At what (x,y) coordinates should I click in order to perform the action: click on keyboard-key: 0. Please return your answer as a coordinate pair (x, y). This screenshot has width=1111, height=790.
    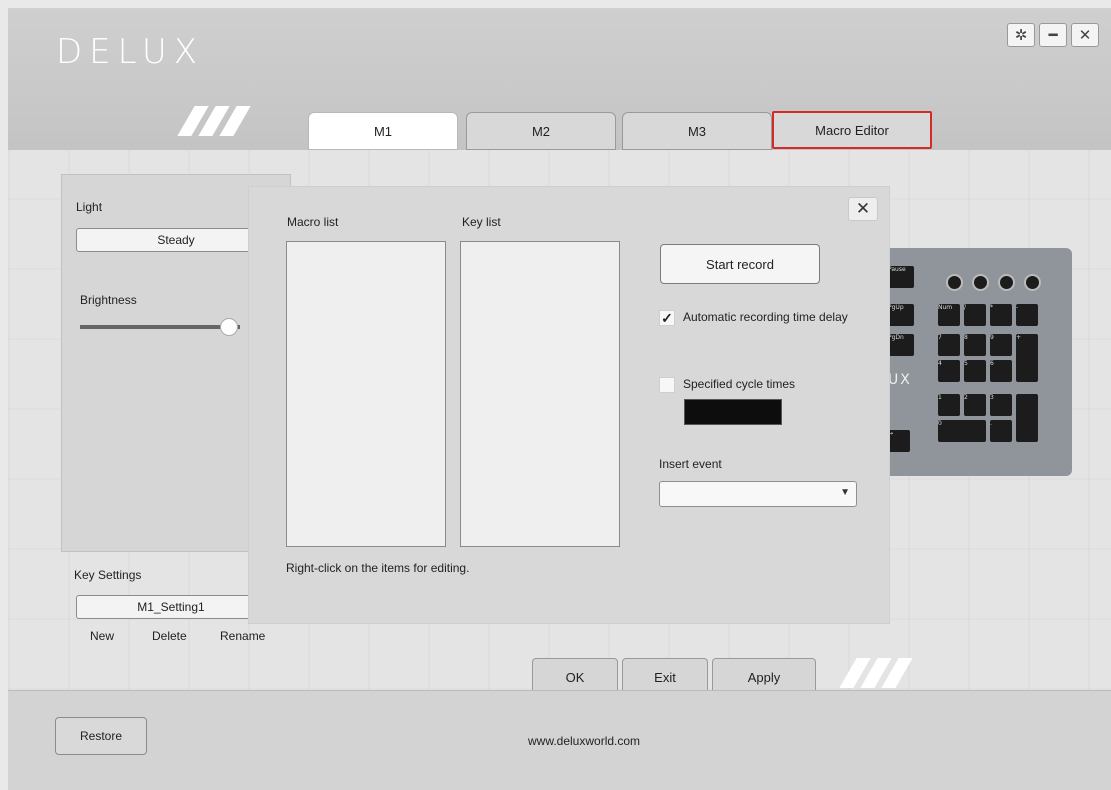
    Looking at the image, I should click on (962, 431).